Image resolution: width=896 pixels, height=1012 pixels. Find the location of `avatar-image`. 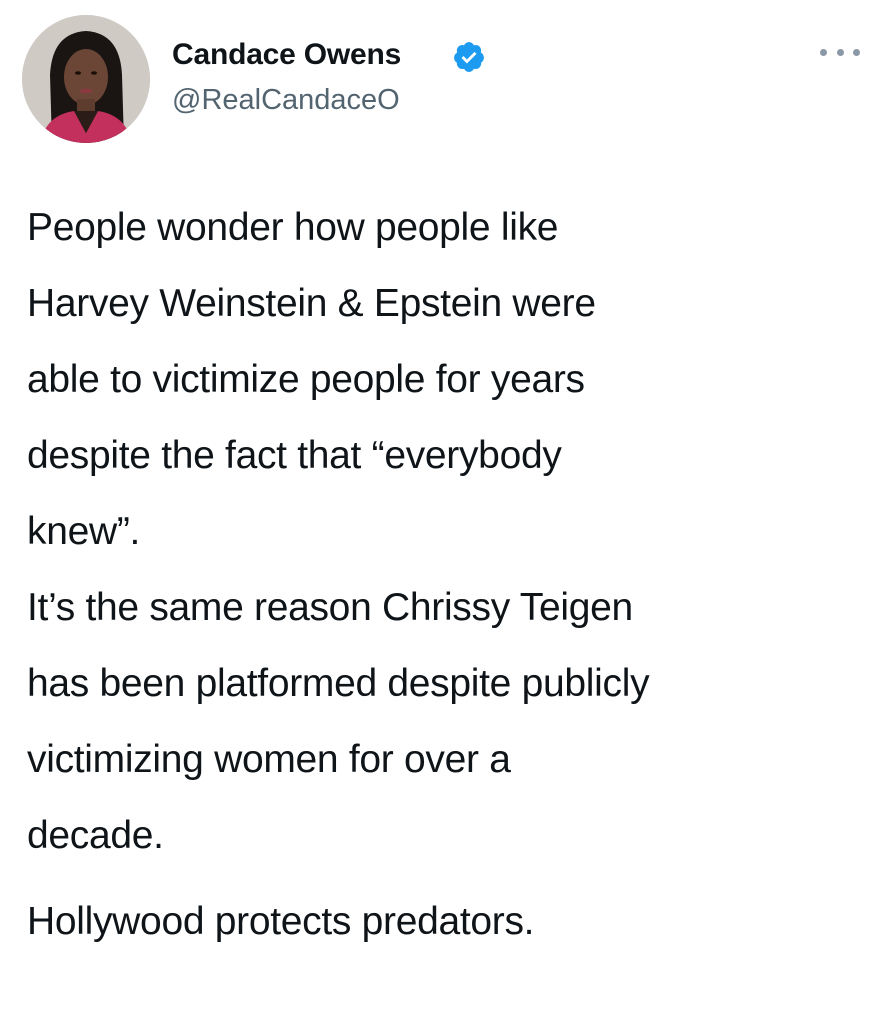

avatar-image is located at coordinates (86, 79).